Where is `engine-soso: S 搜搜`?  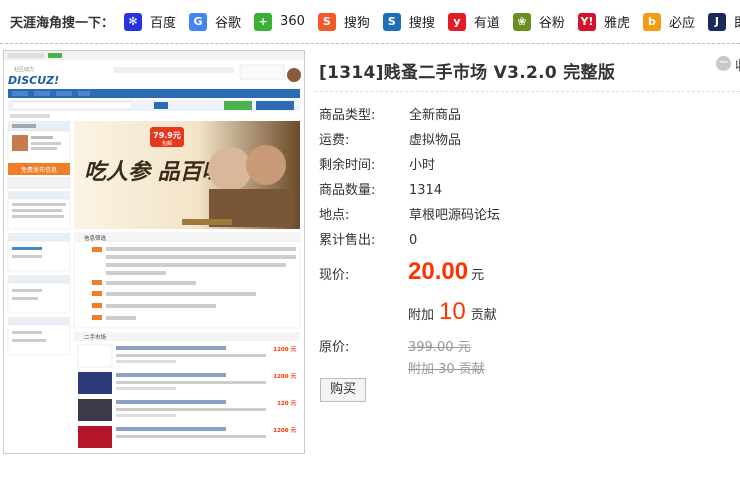 engine-soso: S 搜搜 is located at coordinates (408, 21).